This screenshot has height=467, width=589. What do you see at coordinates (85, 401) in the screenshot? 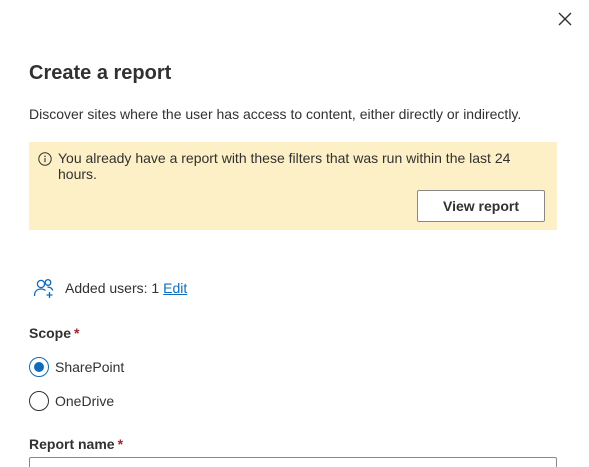
I see `radio-label-onedrive: OneDrive` at bounding box center [85, 401].